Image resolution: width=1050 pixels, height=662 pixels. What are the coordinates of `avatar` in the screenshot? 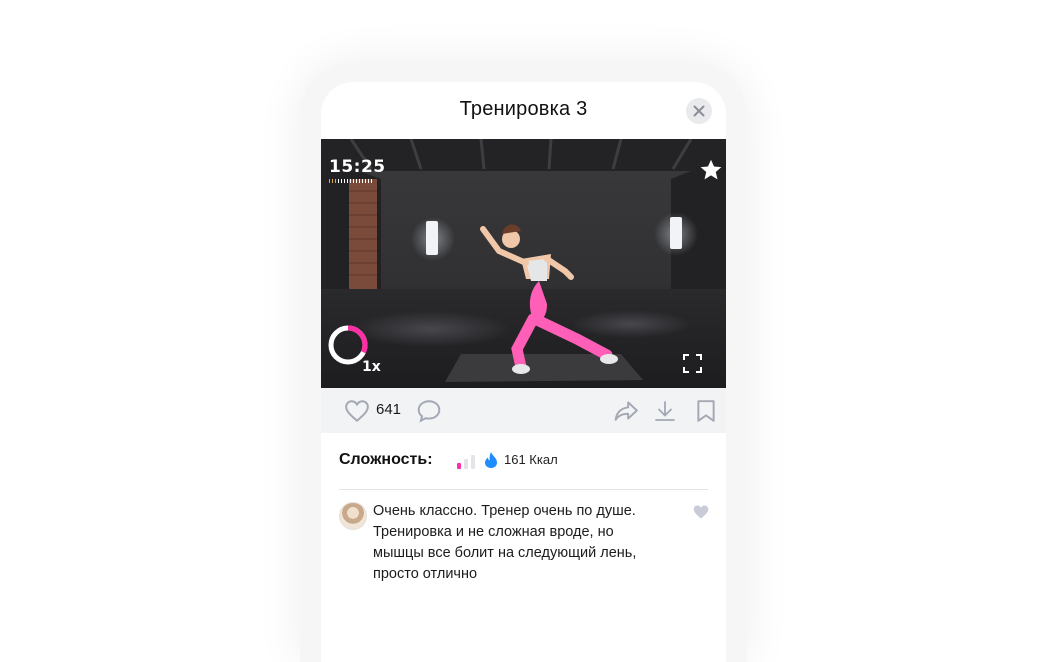 It's located at (353, 516).